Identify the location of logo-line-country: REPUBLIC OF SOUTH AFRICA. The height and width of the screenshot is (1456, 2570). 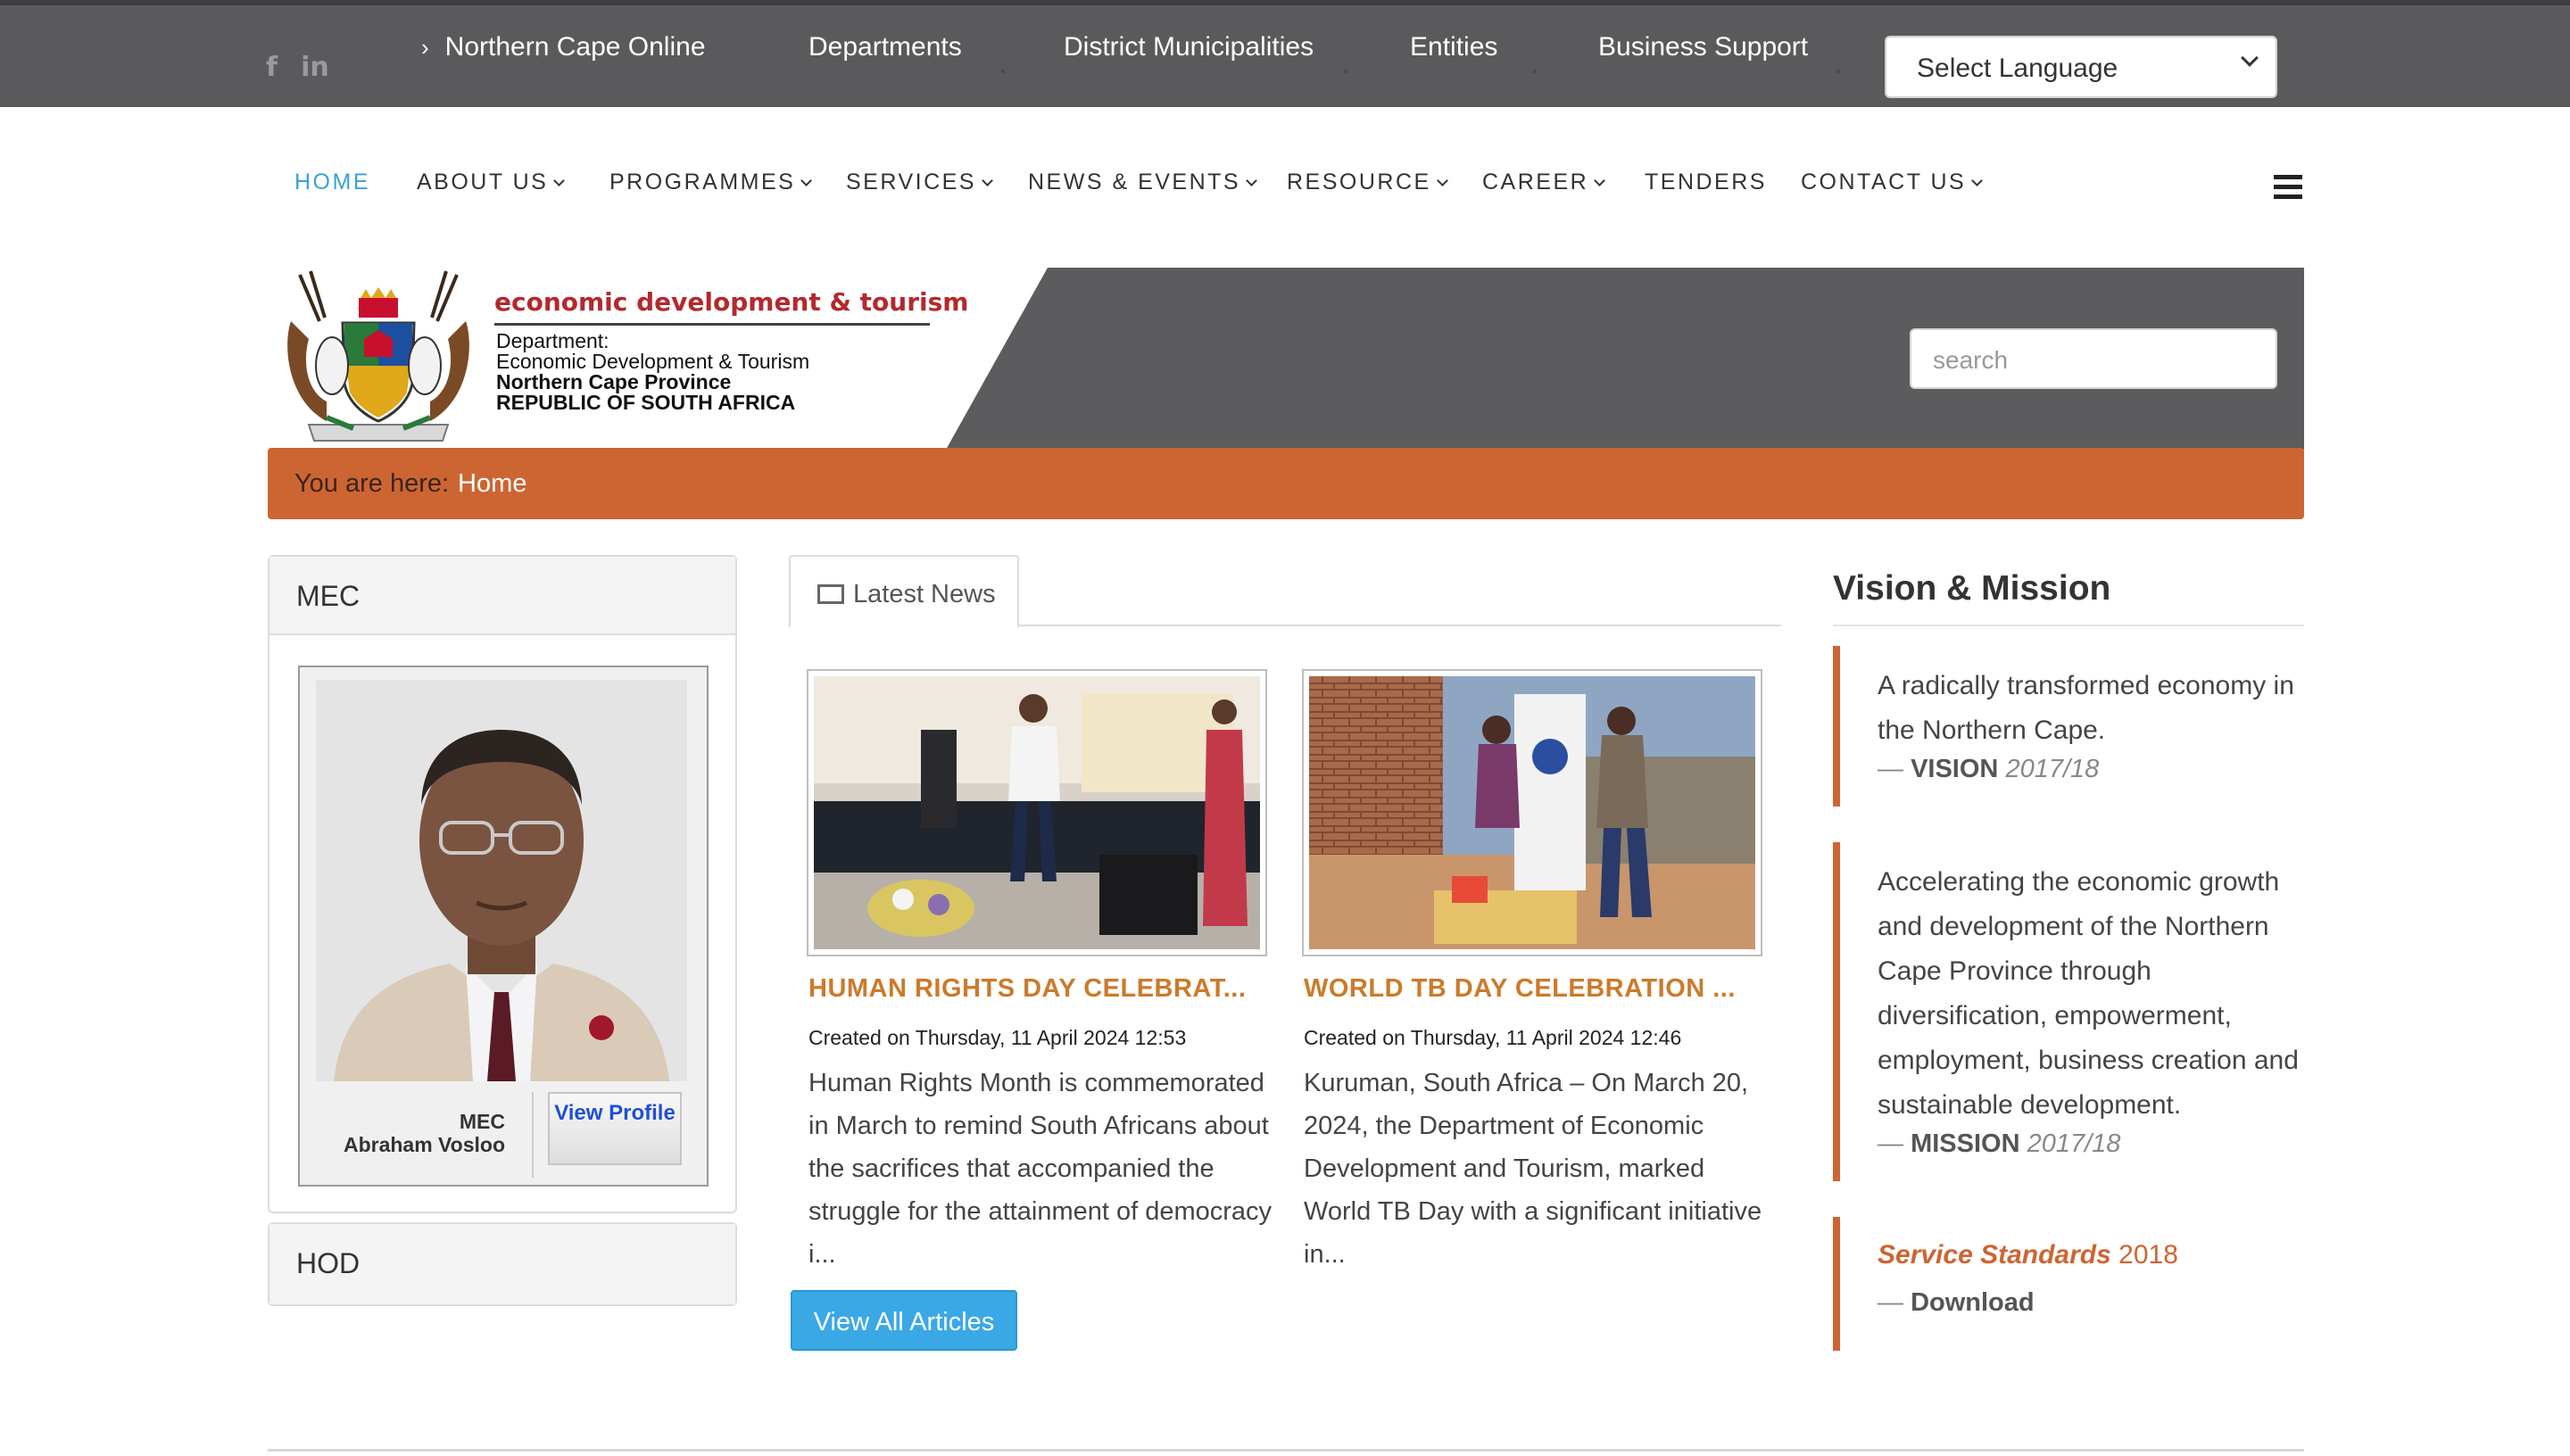
(646, 402).